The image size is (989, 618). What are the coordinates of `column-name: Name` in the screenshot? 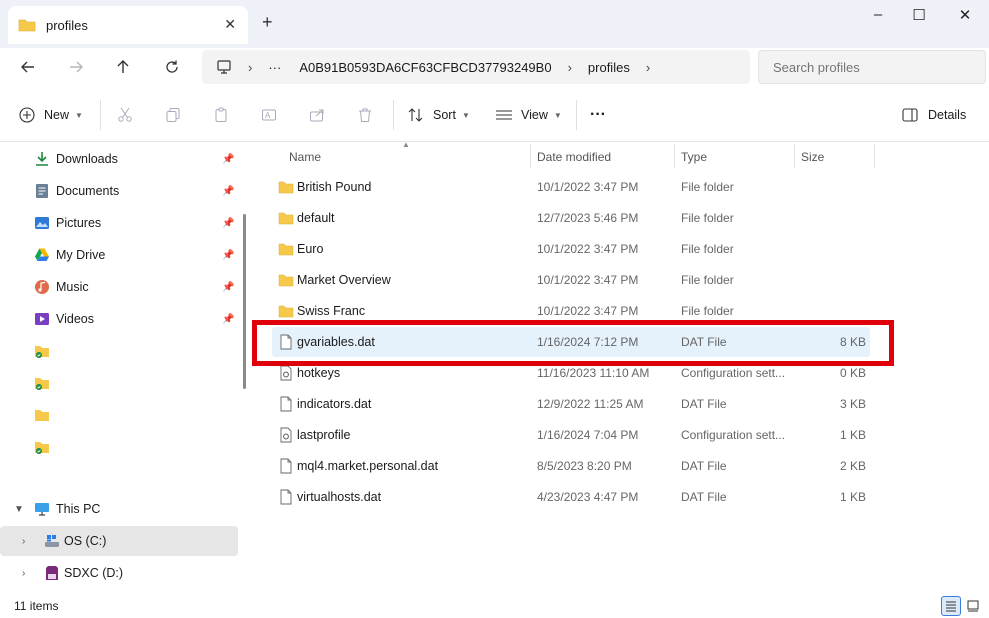 It's located at (305, 157).